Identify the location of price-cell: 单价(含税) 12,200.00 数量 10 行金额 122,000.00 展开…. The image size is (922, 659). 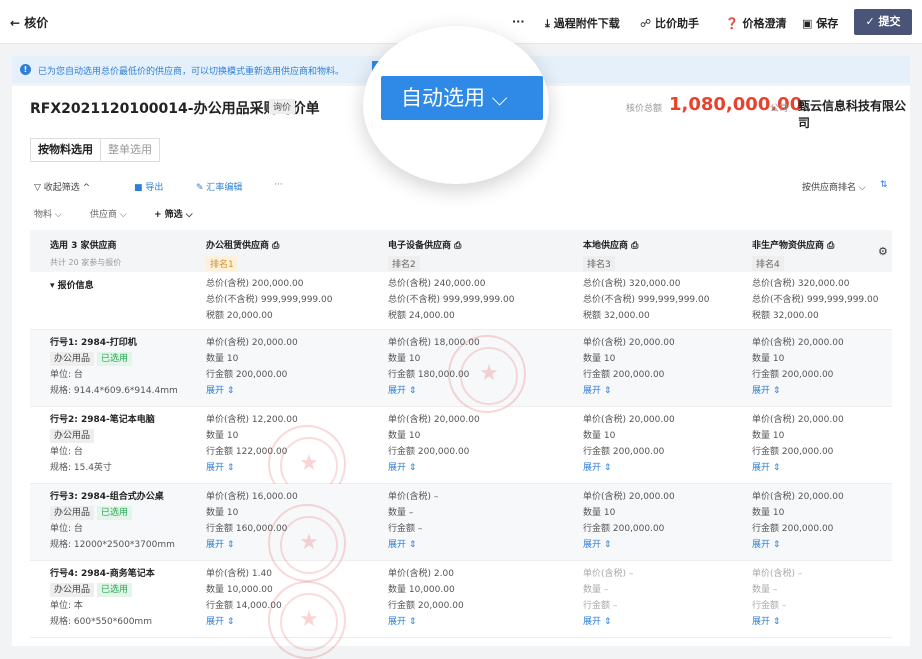
(252, 444).